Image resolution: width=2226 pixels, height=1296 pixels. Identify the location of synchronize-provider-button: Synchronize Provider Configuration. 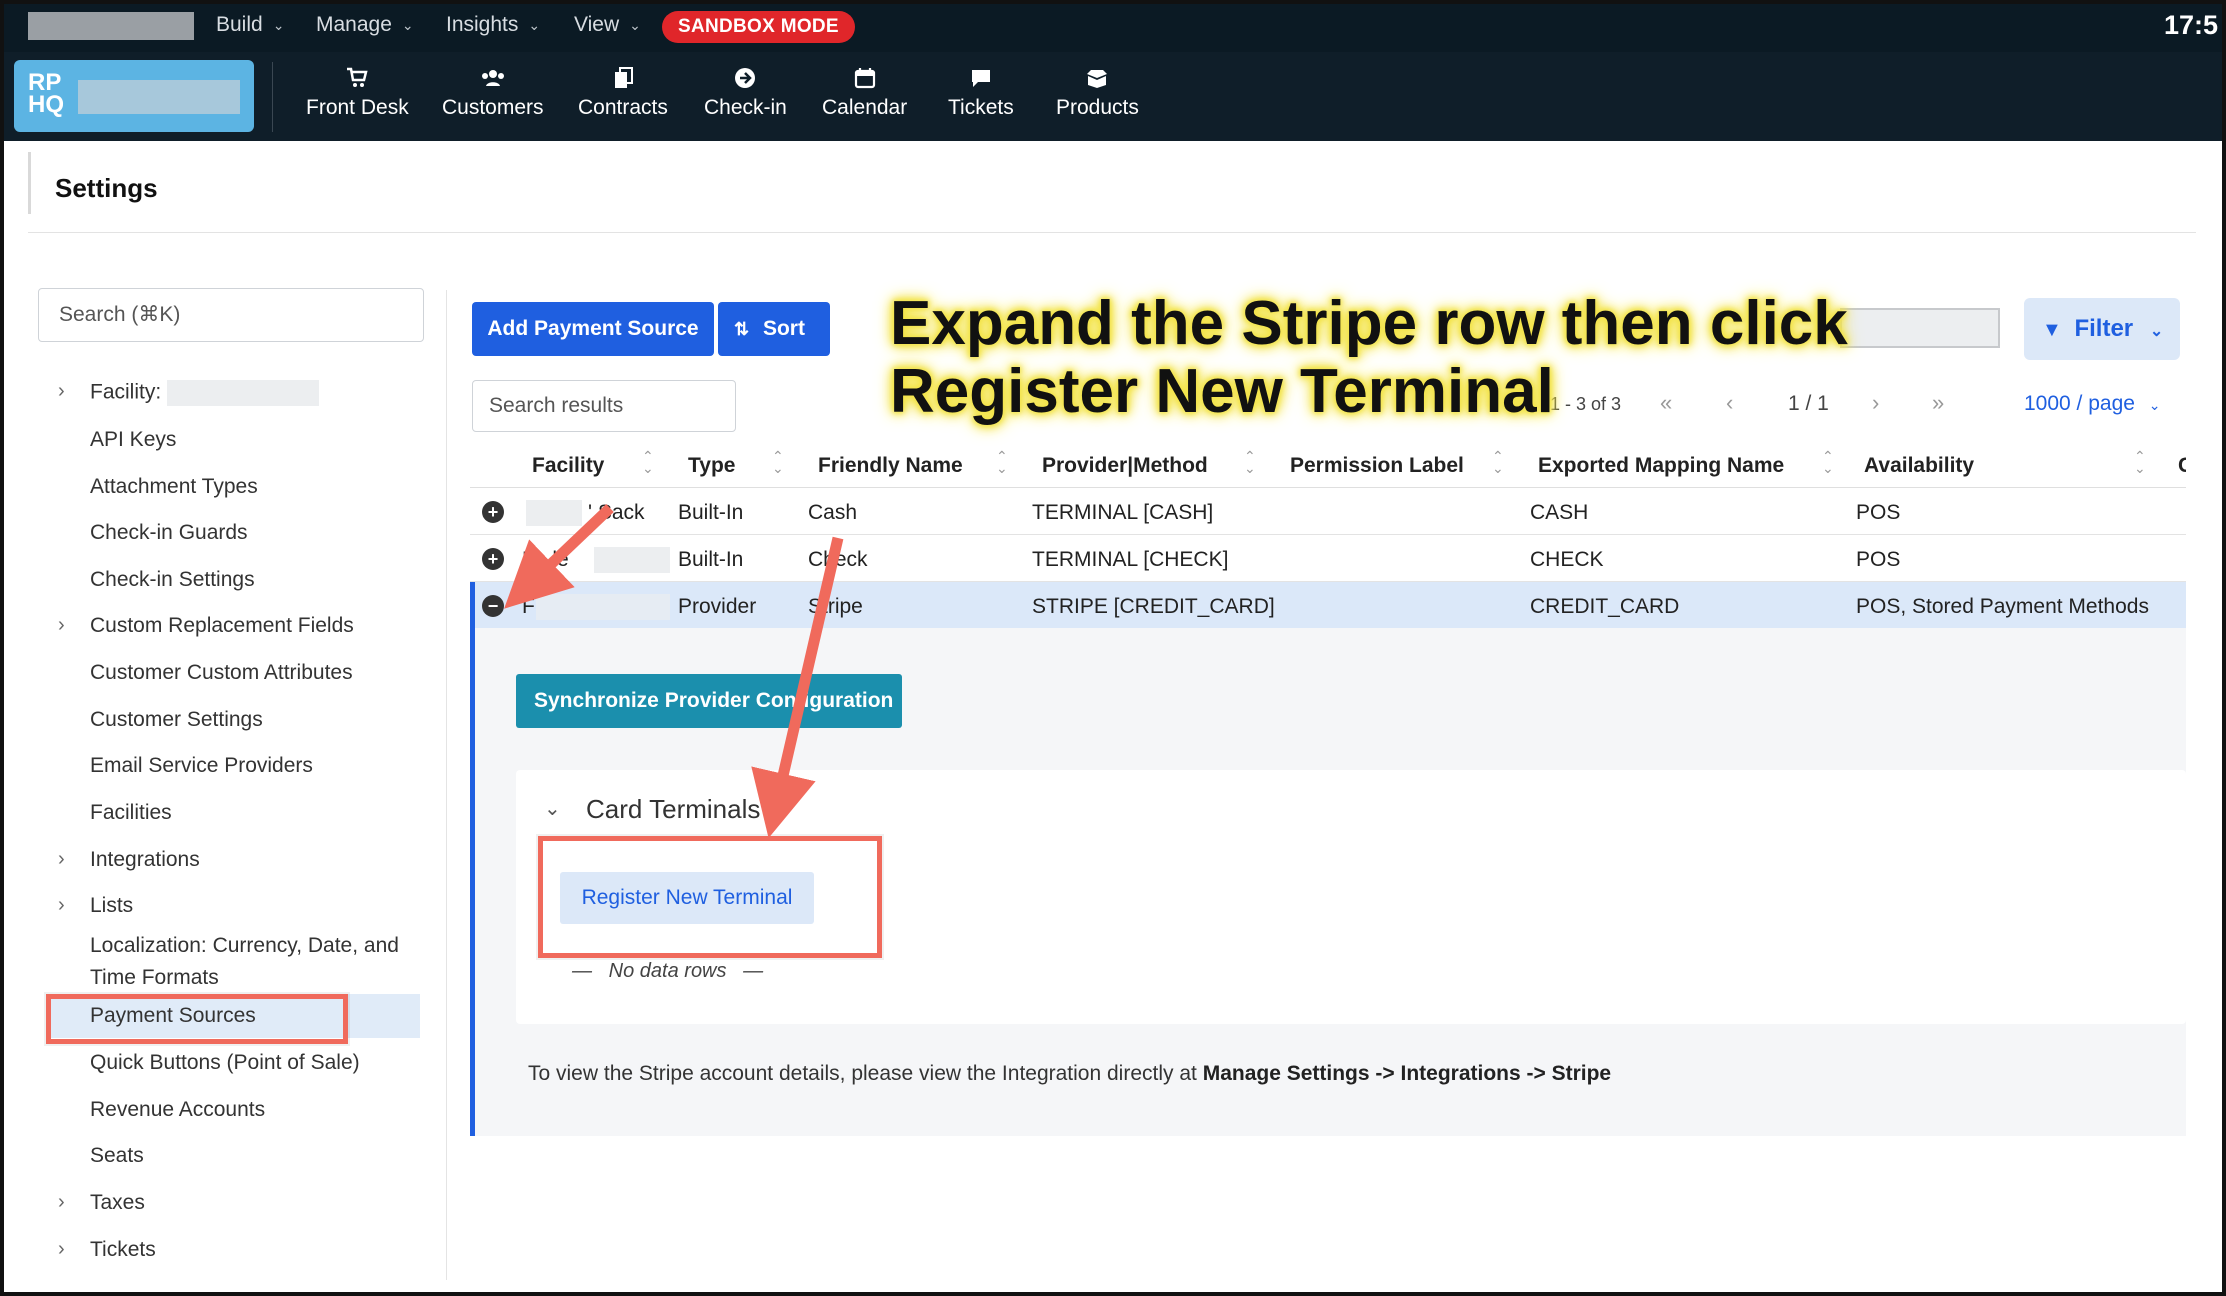
(709, 701).